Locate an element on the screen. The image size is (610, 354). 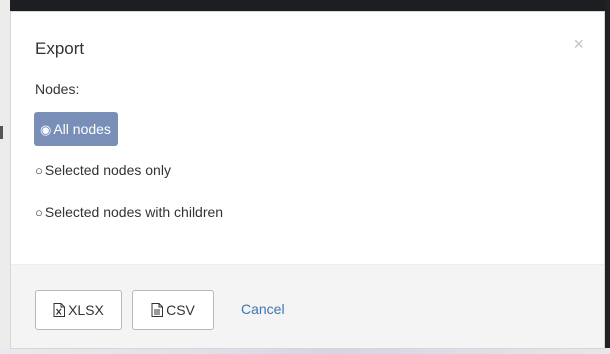
nodes-label: Nodes: is located at coordinates (57, 89).